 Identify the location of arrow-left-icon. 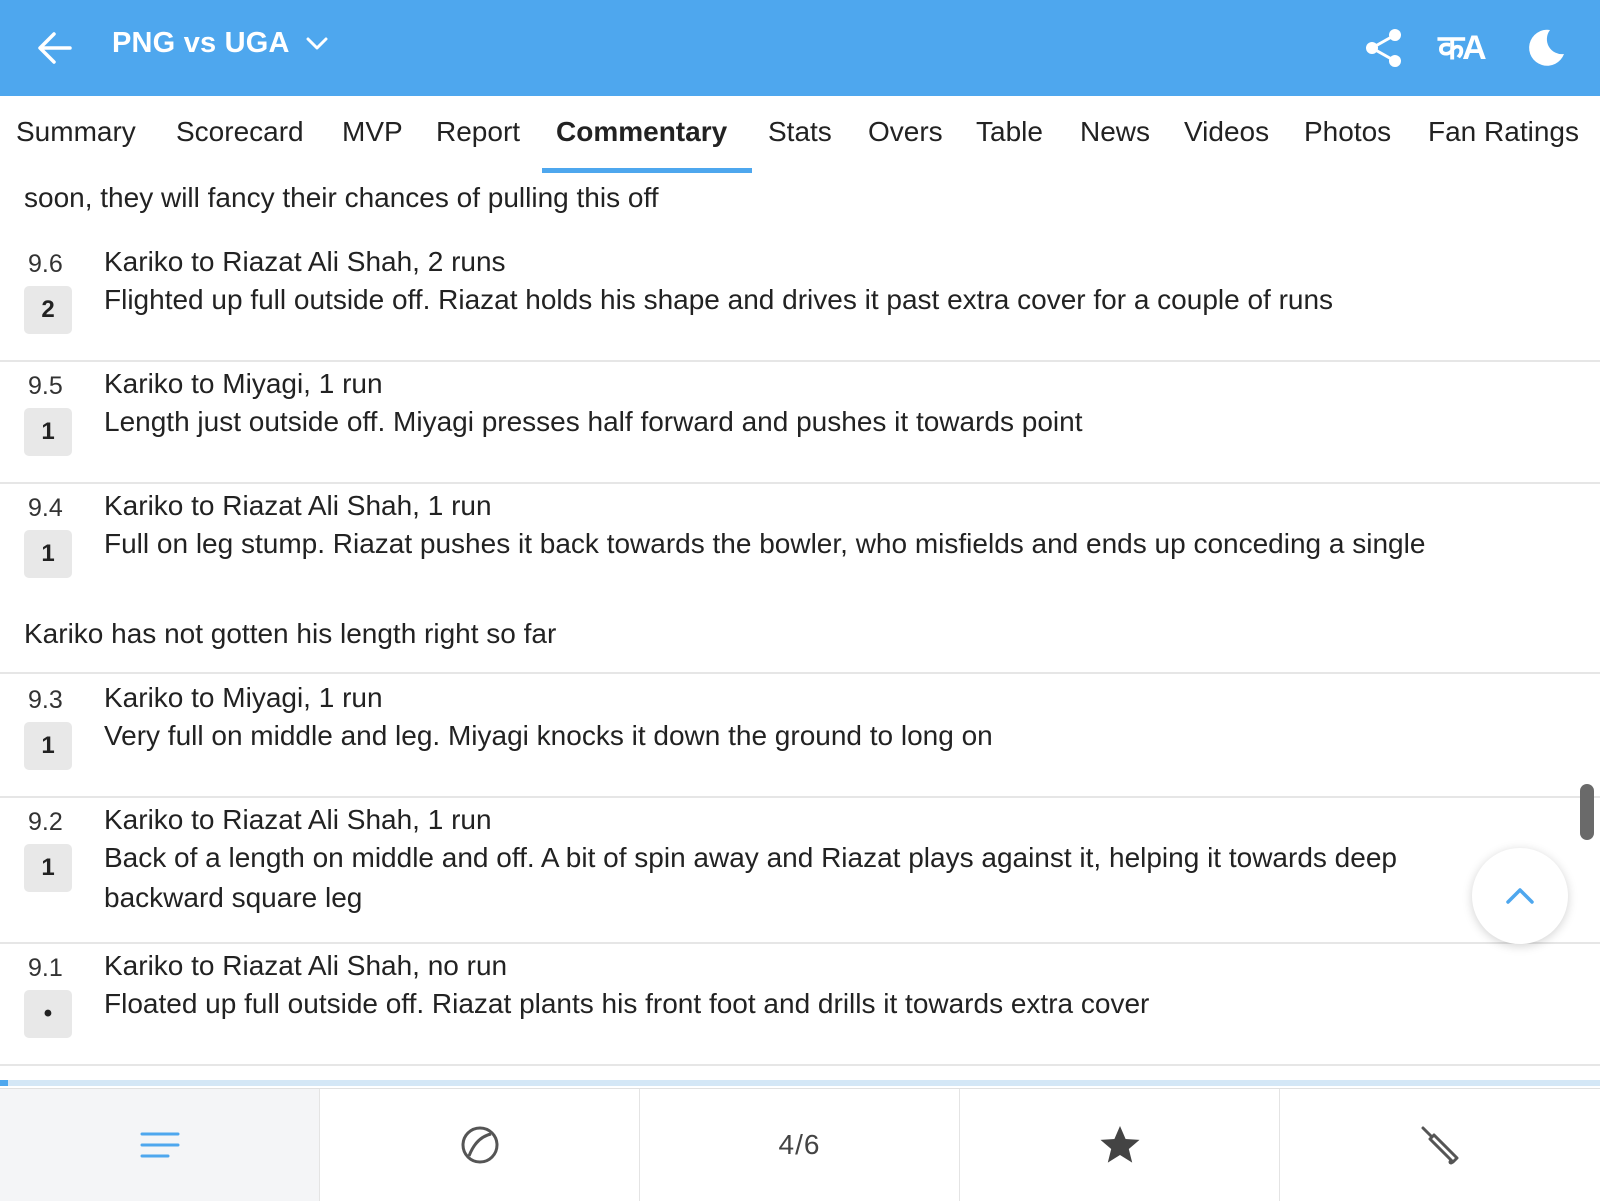
(55, 48).